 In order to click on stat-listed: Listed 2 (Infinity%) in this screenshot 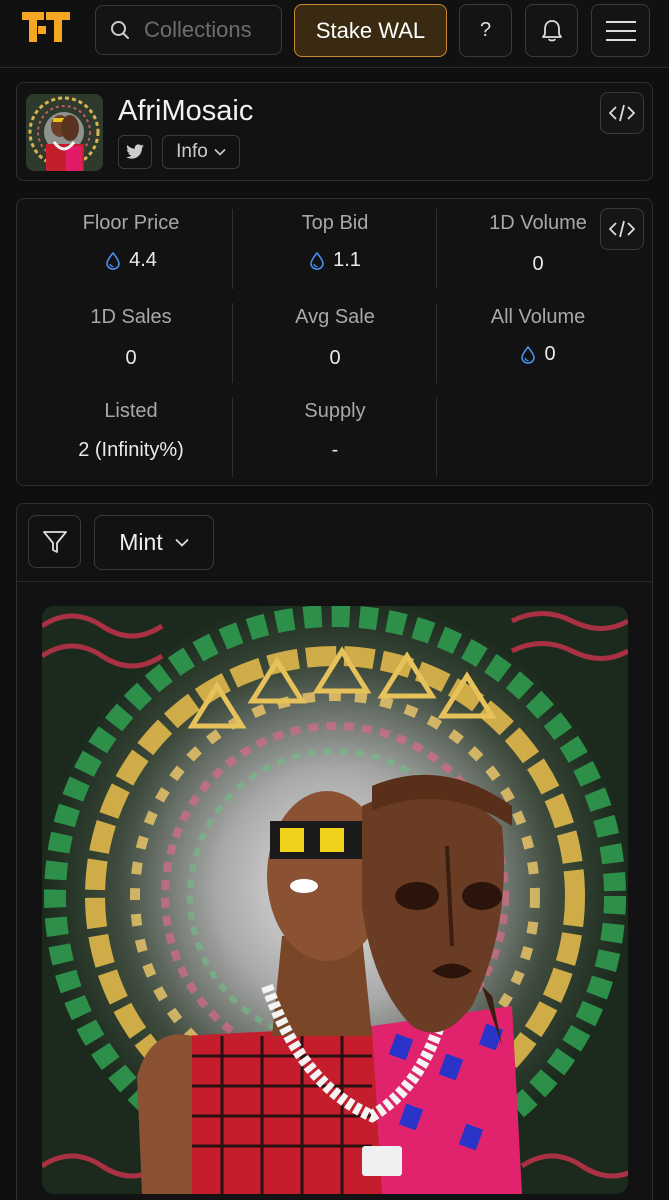, I will do `click(131, 431)`.